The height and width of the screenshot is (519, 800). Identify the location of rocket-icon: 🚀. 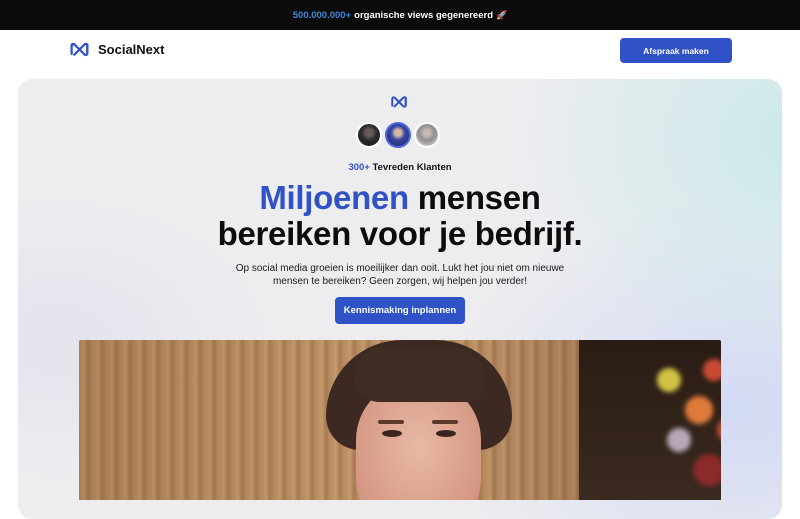
(502, 14).